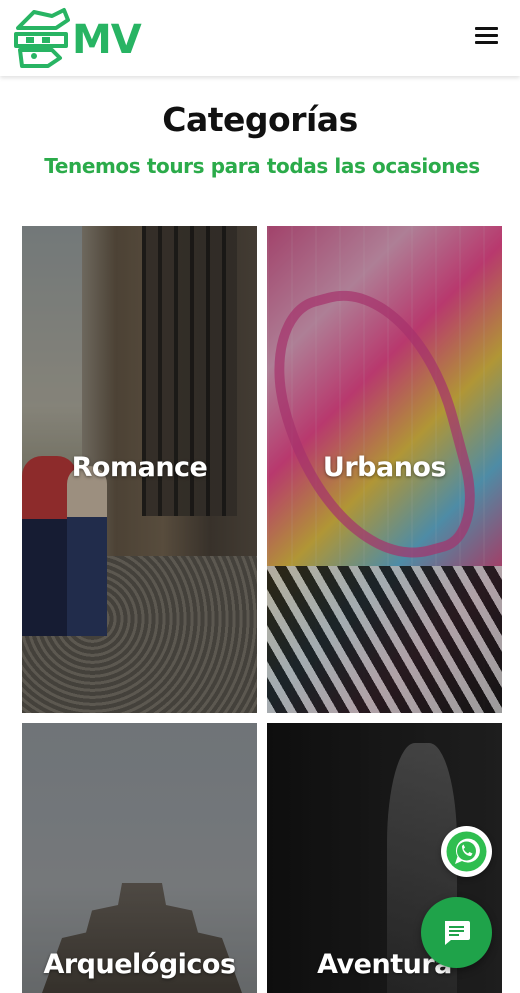 This screenshot has width=520, height=993. I want to click on logo-text: MV, so click(107, 40).